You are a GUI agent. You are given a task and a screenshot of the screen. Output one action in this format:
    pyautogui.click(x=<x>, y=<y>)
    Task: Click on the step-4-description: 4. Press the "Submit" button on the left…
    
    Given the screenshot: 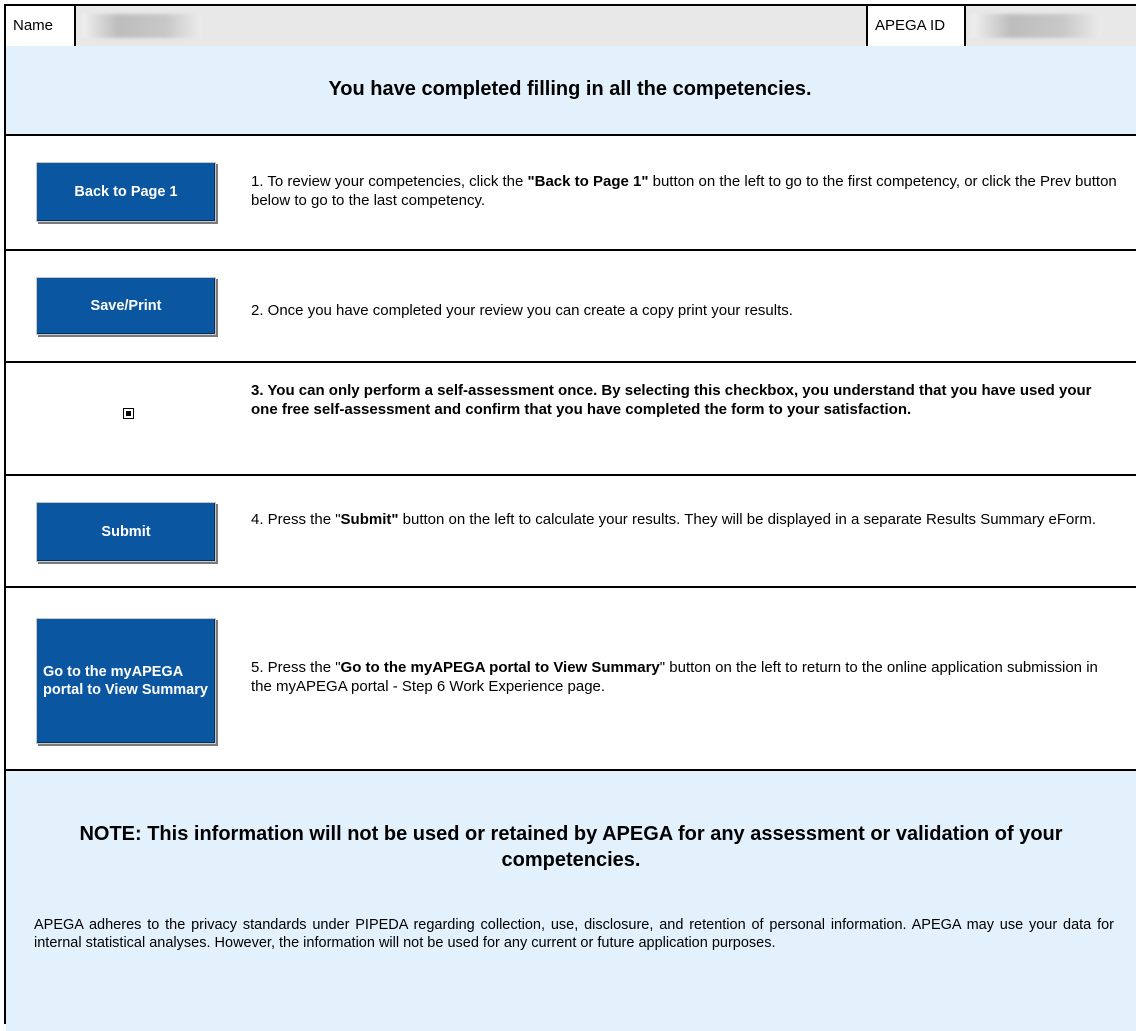 What is the action you would take?
    pyautogui.click(x=686, y=519)
    